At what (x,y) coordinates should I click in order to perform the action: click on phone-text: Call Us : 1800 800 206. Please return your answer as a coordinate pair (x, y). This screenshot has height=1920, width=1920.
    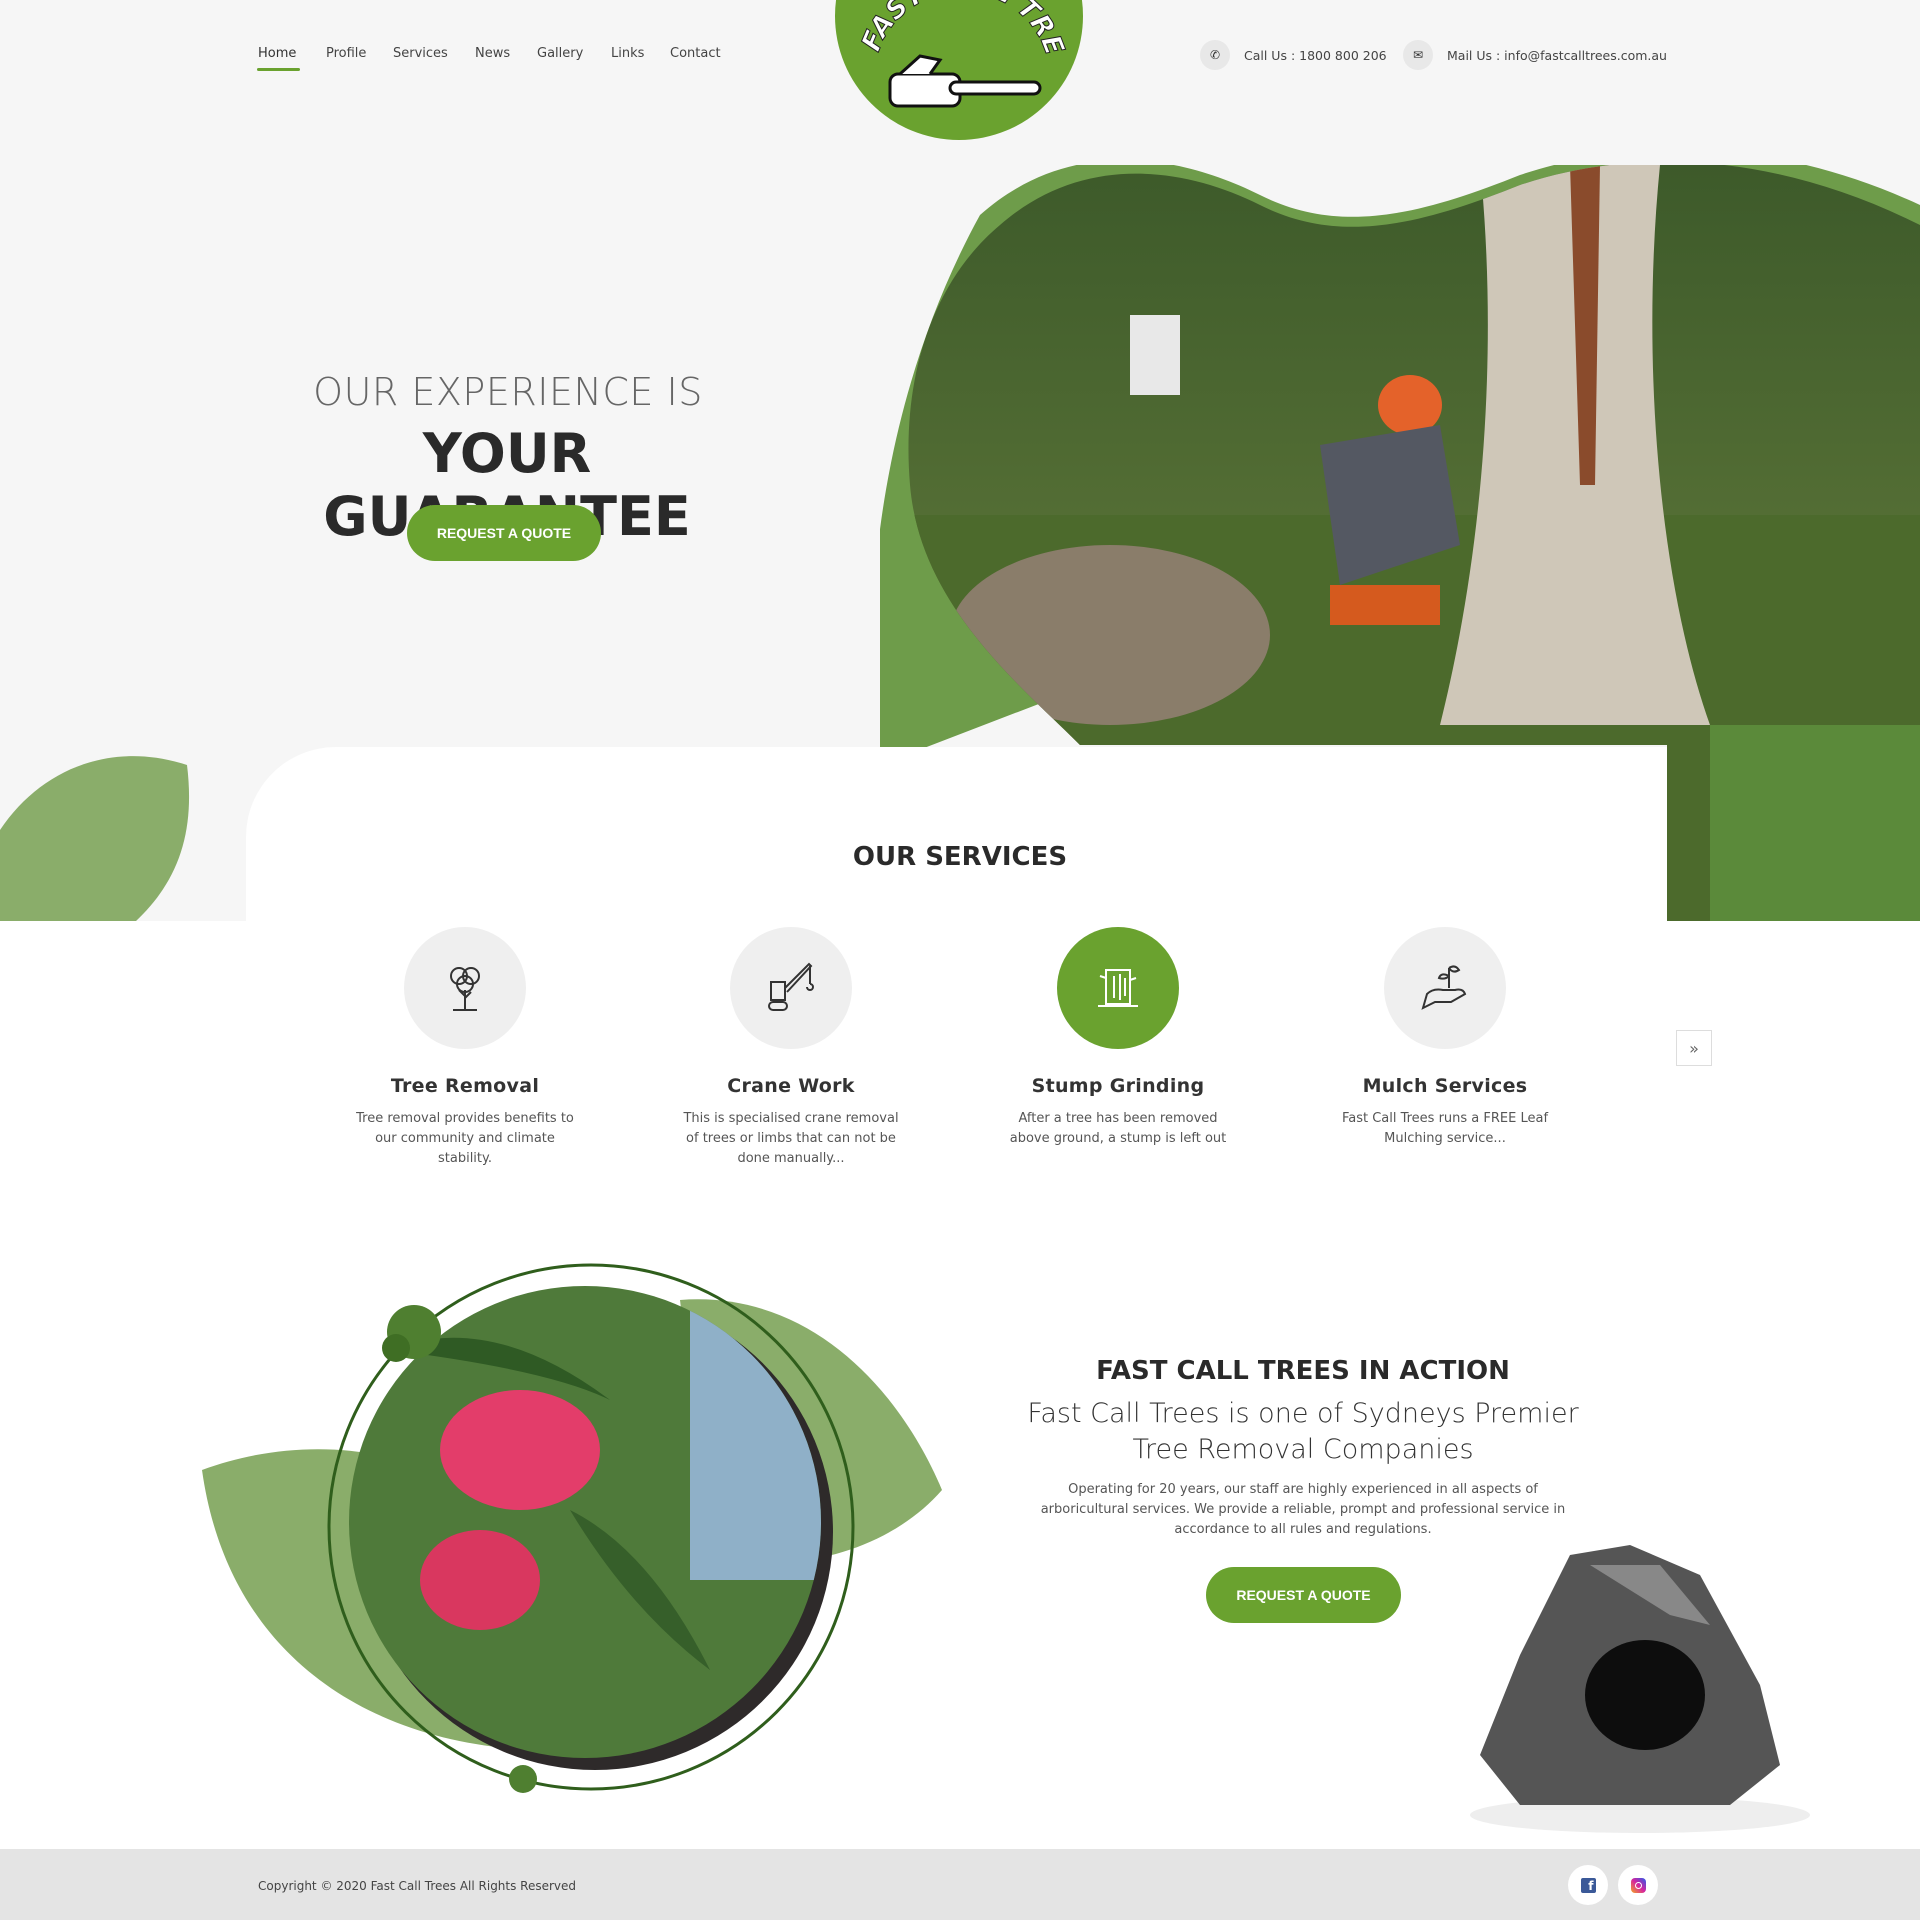
    Looking at the image, I should click on (1315, 55).